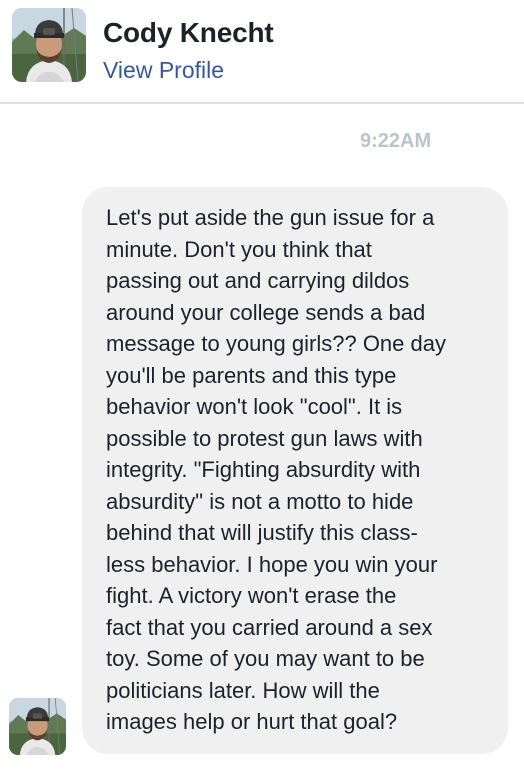 The image size is (524, 772). I want to click on message-line: message to young girls?? One day, so click(276, 343).